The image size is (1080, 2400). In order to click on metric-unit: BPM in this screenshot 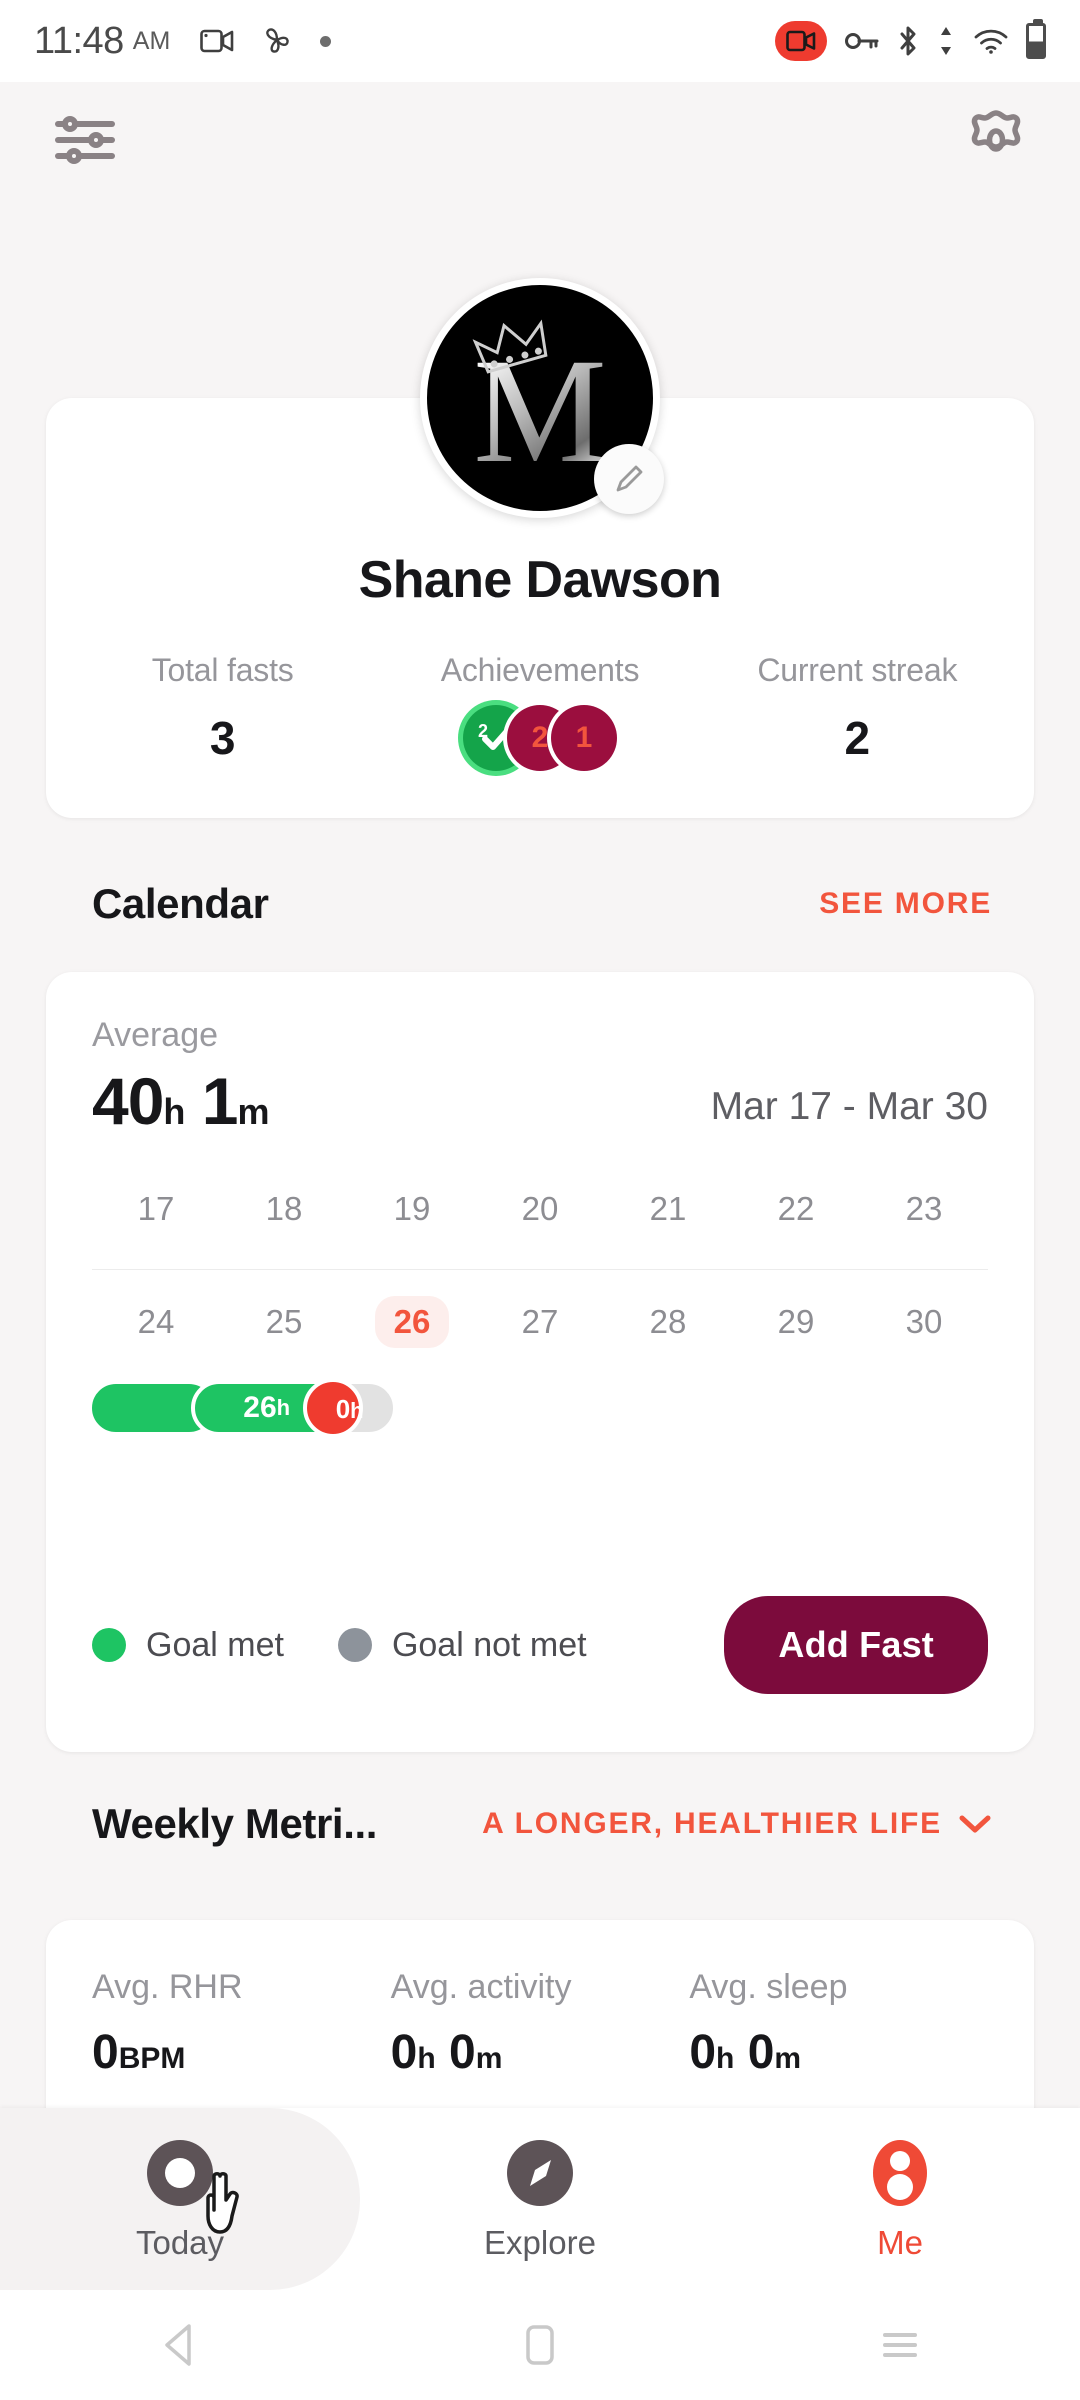, I will do `click(152, 2058)`.